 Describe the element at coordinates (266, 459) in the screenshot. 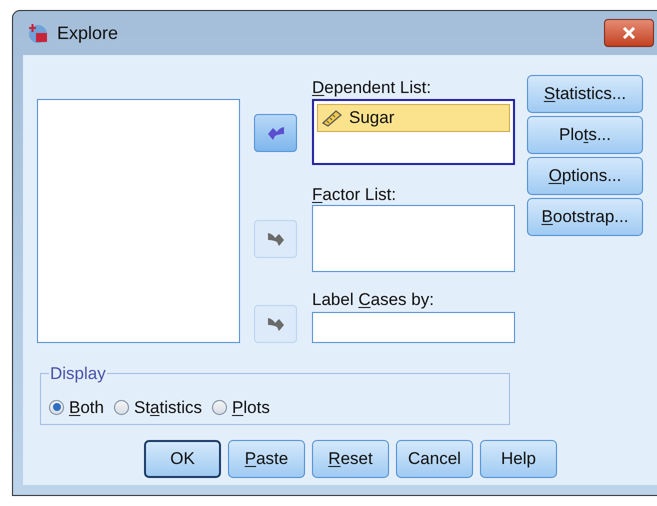

I see `dialog-button: Paste` at that location.